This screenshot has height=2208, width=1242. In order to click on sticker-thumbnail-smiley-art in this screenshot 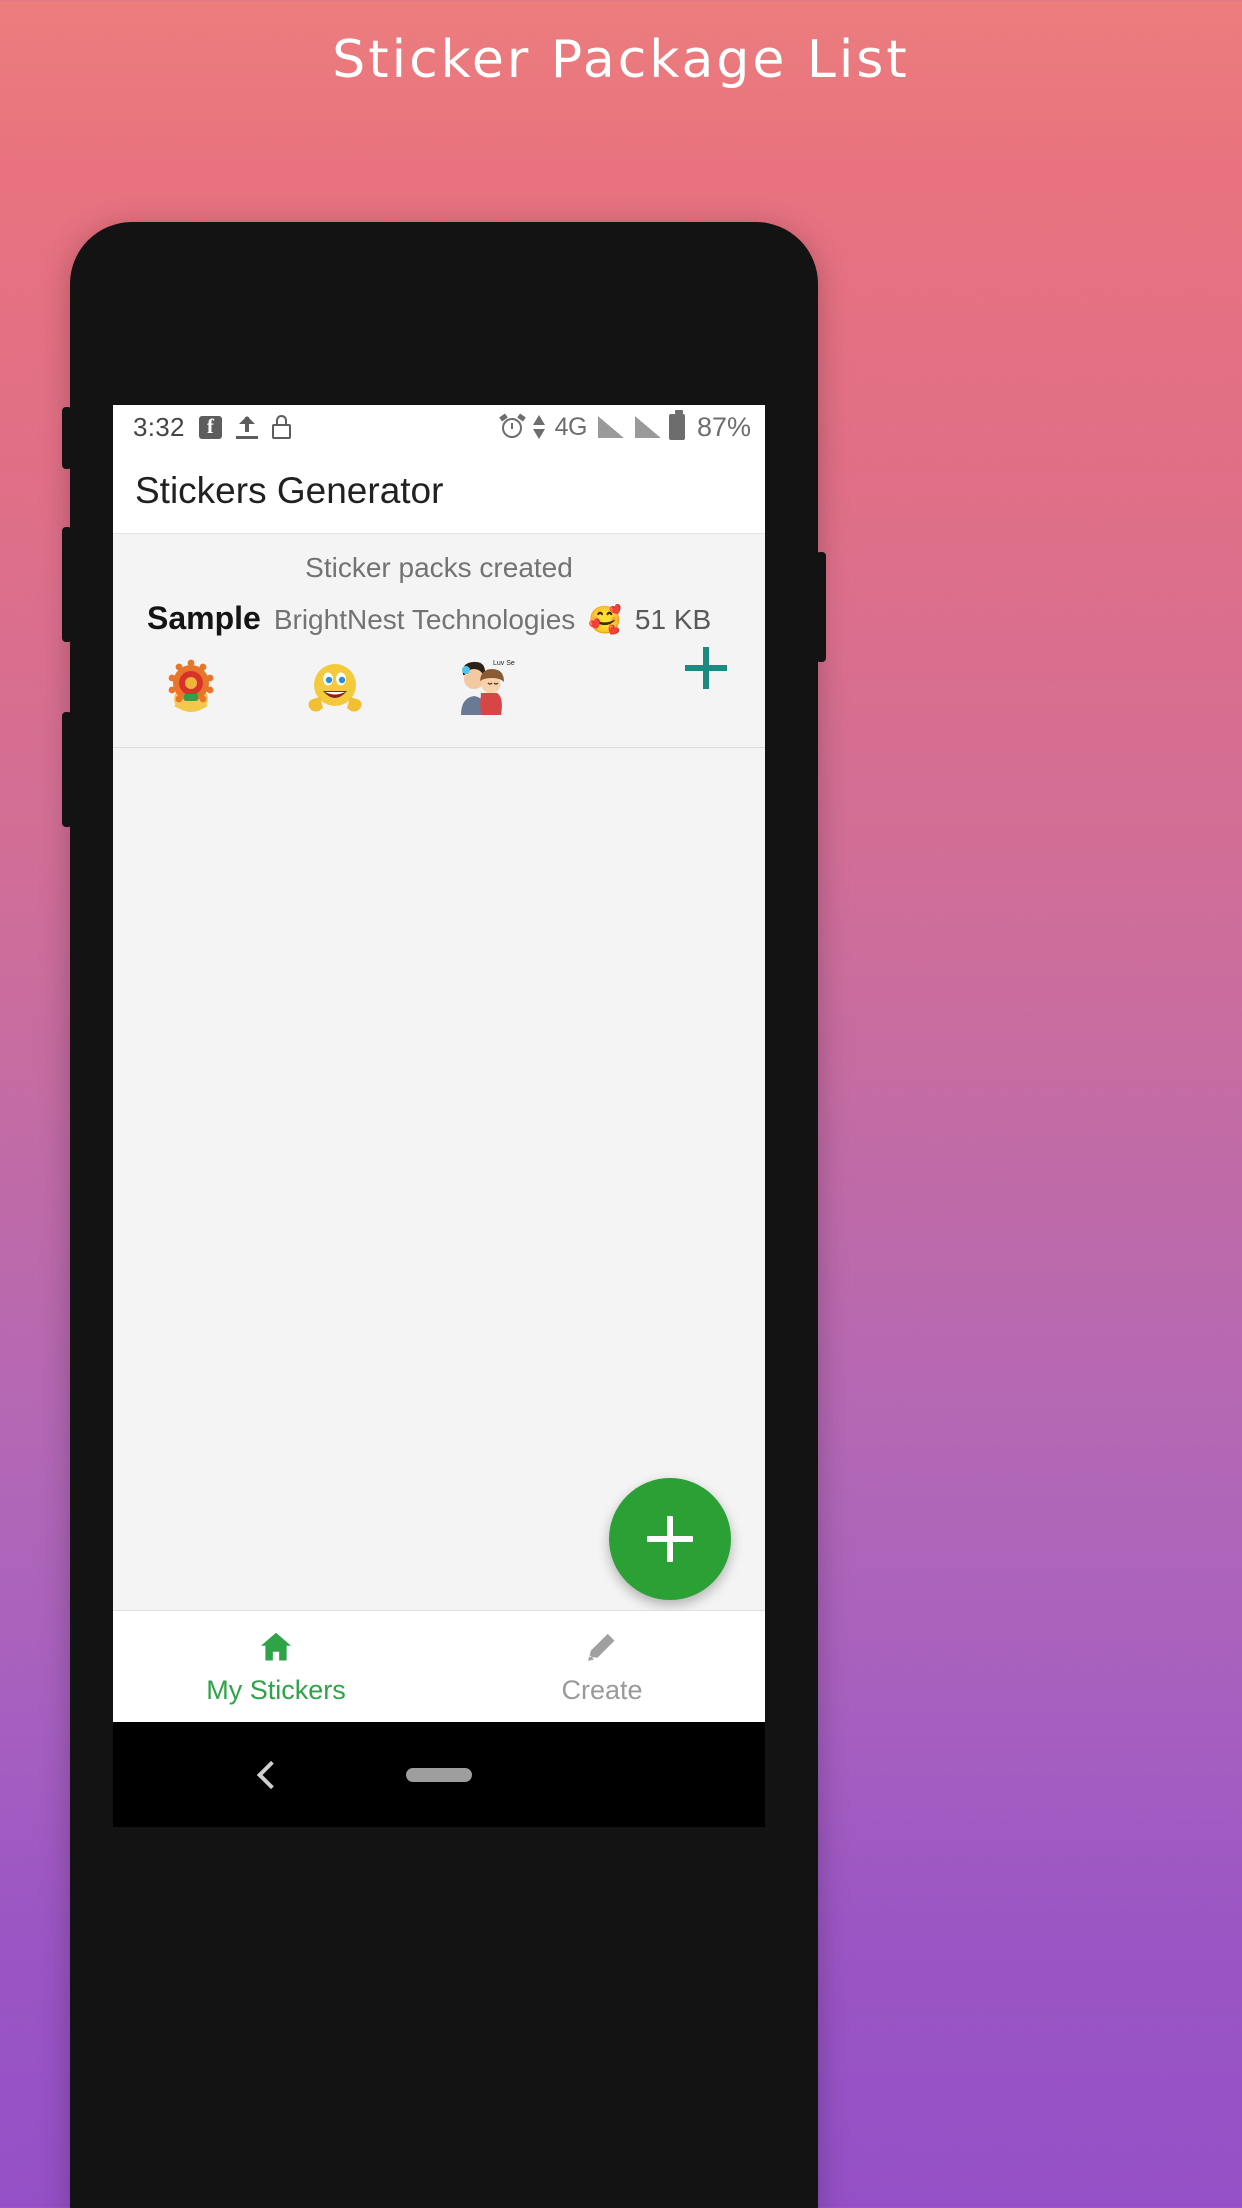, I will do `click(335, 688)`.